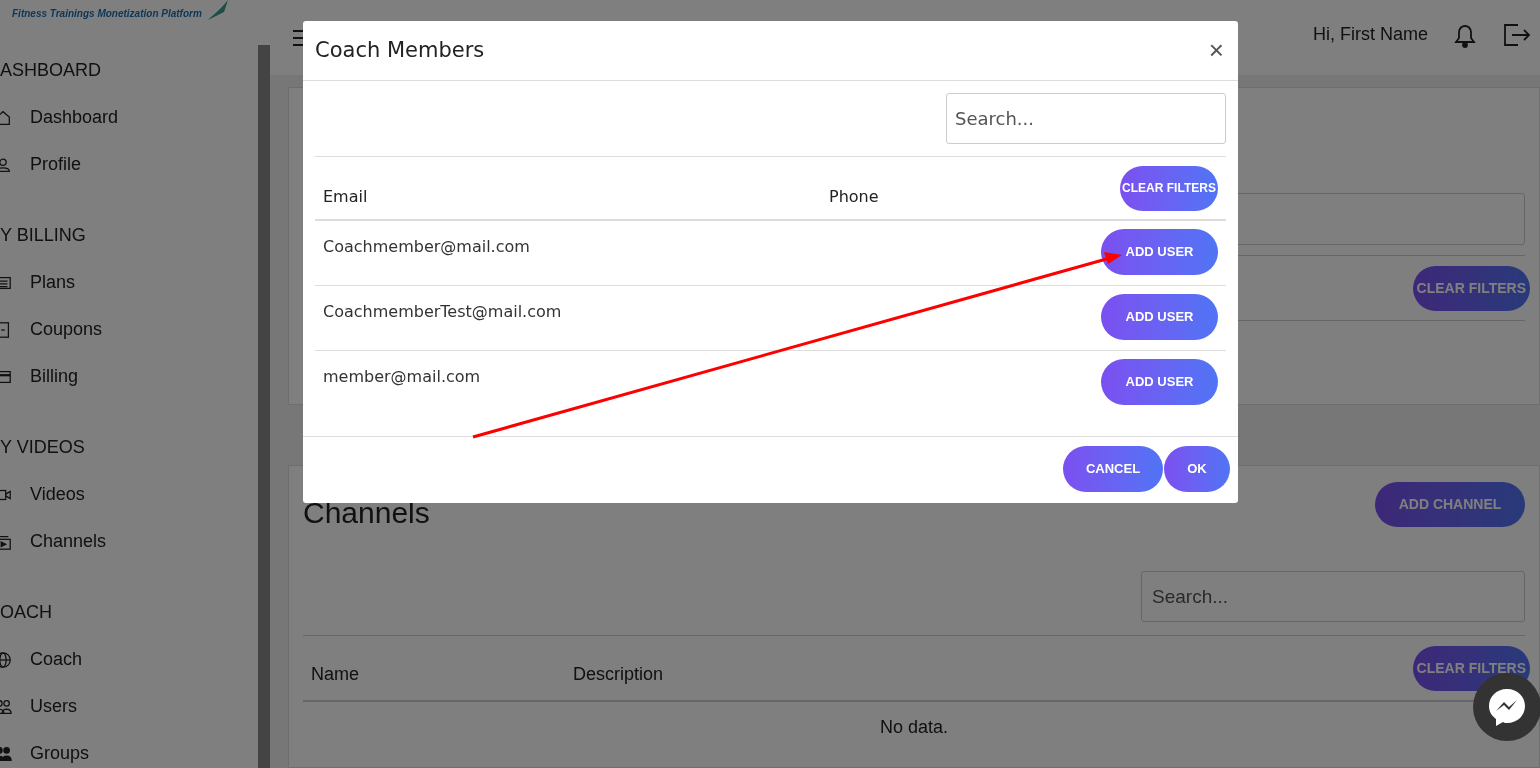 The height and width of the screenshot is (768, 1540). Describe the element at coordinates (366, 513) in the screenshot. I see `card-title: Channels` at that location.